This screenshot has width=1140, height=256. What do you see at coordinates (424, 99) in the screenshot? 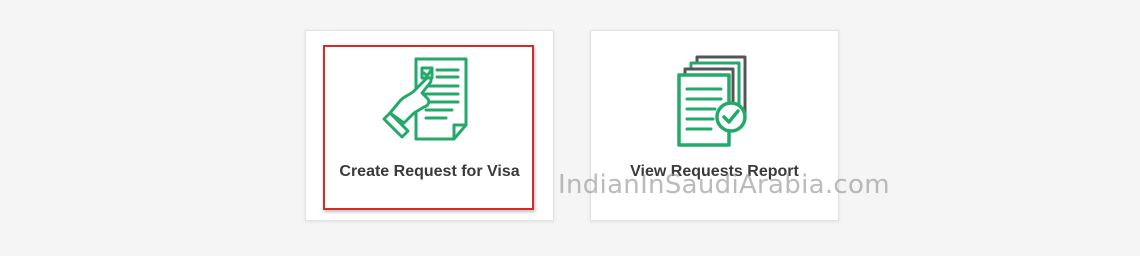
I see `hand-document-icon` at bounding box center [424, 99].